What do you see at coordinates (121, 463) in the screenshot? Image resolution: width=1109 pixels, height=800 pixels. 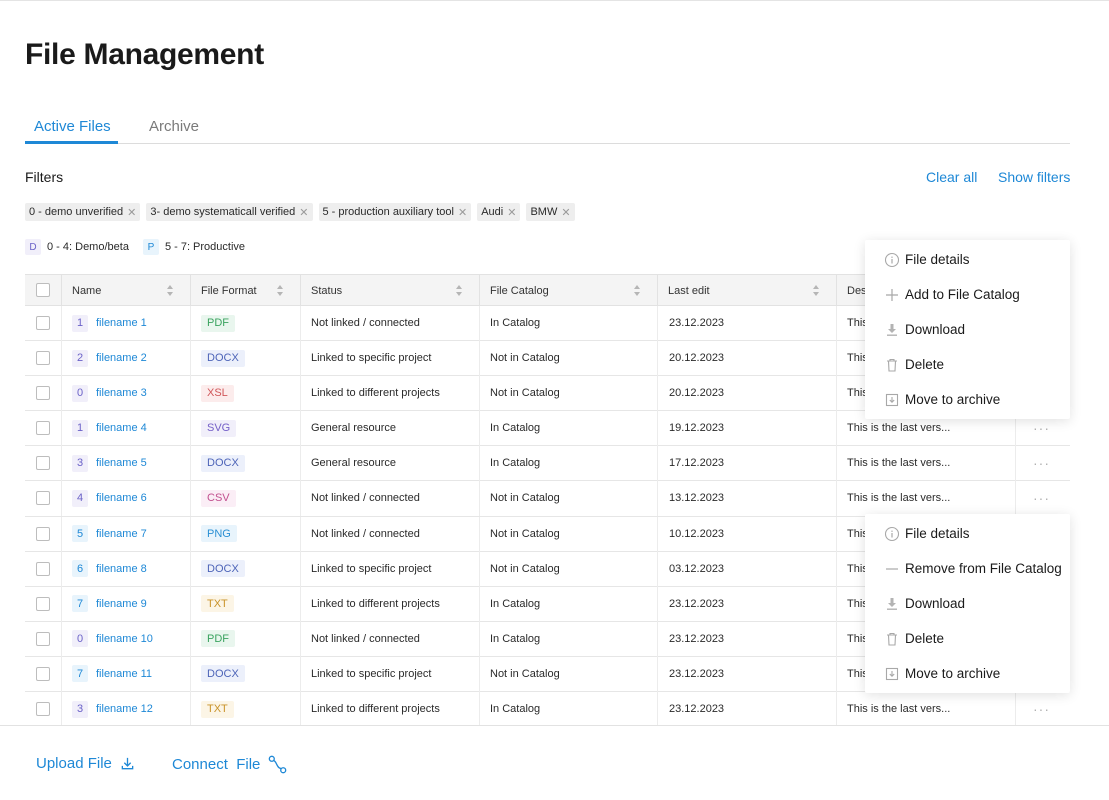 I see `filename-link: filename 5` at bounding box center [121, 463].